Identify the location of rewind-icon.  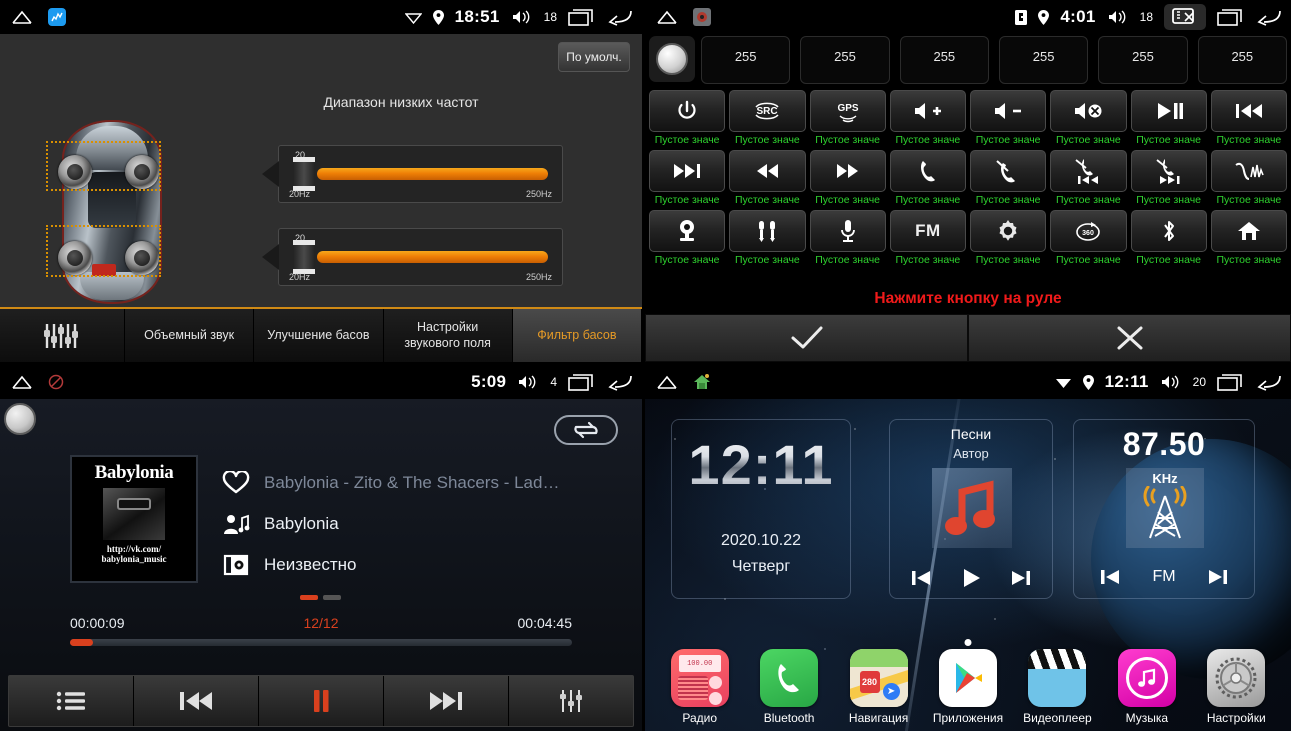
(767, 171).